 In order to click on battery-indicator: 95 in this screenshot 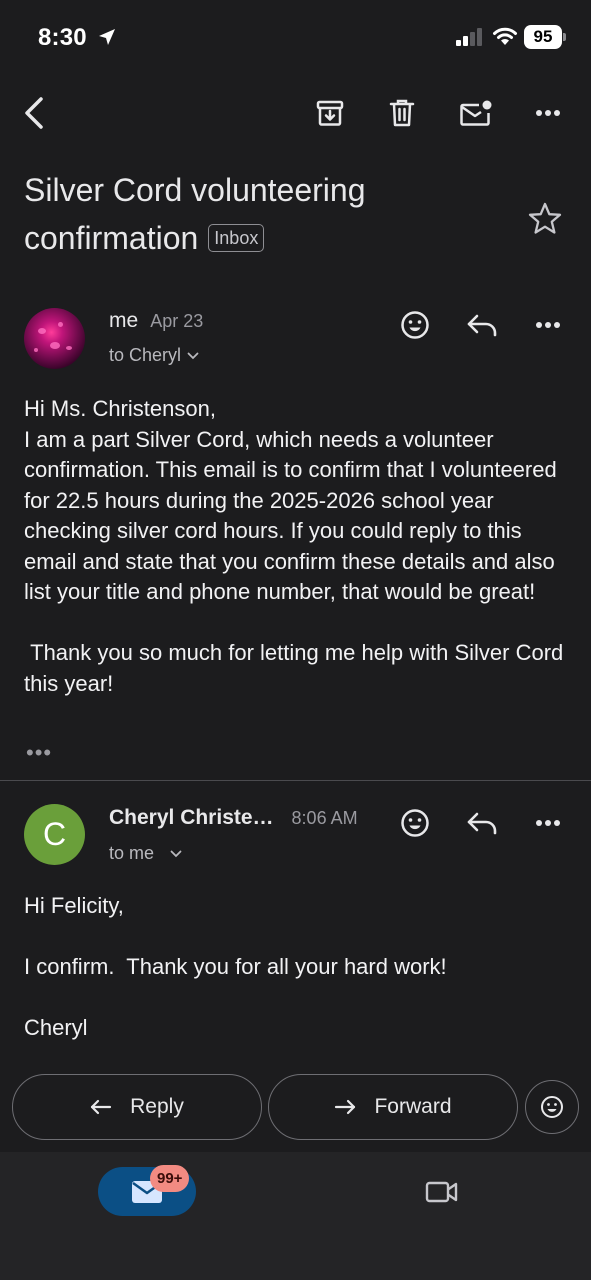, I will do `click(543, 37)`.